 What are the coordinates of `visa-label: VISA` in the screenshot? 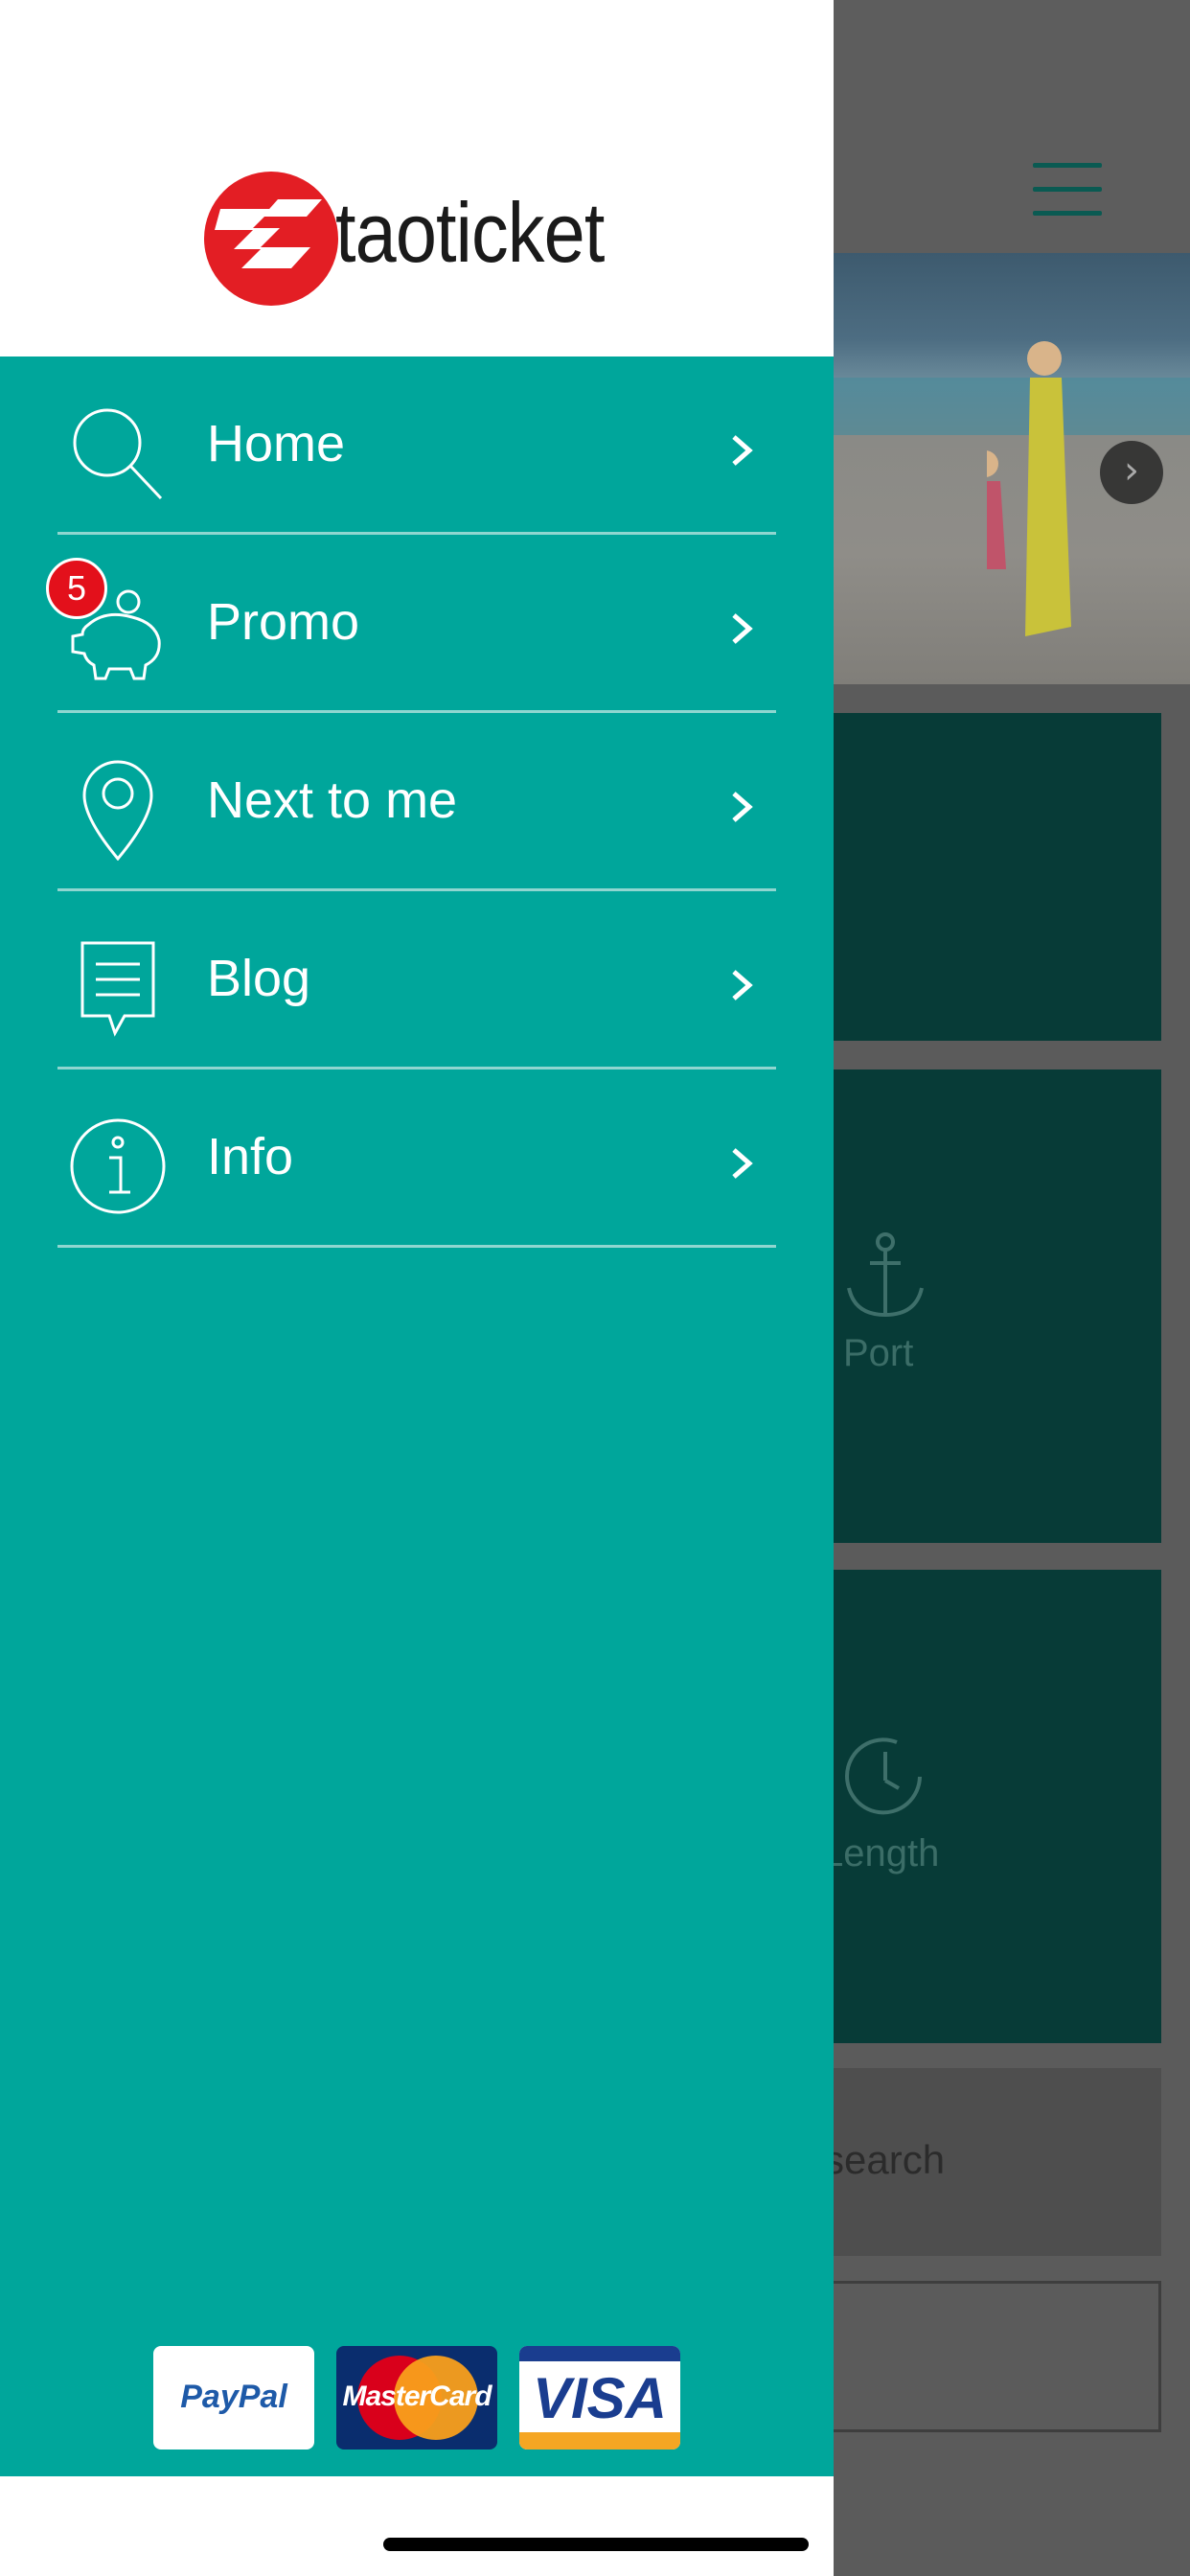 It's located at (600, 2398).